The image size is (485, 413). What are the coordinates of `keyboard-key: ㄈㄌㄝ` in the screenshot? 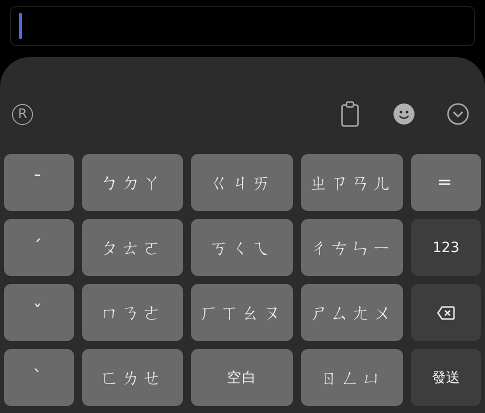 It's located at (132, 377).